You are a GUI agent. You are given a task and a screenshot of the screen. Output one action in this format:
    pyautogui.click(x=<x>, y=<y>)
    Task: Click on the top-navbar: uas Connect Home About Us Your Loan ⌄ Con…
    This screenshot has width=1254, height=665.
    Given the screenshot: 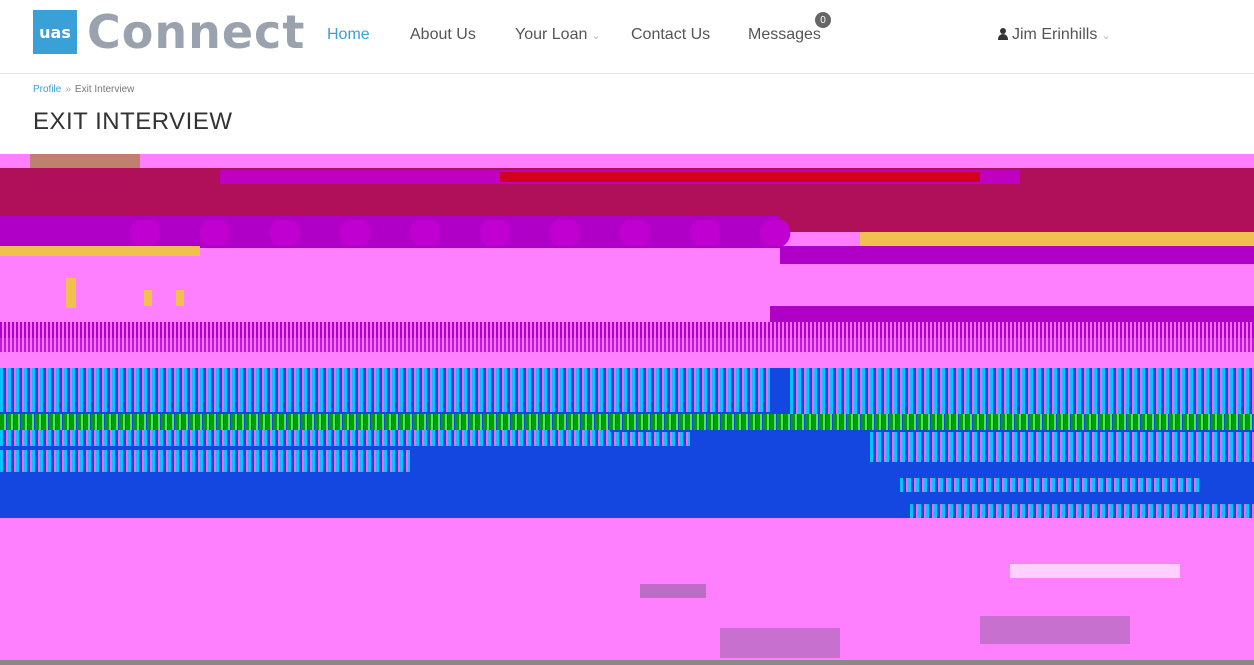 What is the action you would take?
    pyautogui.click(x=627, y=37)
    